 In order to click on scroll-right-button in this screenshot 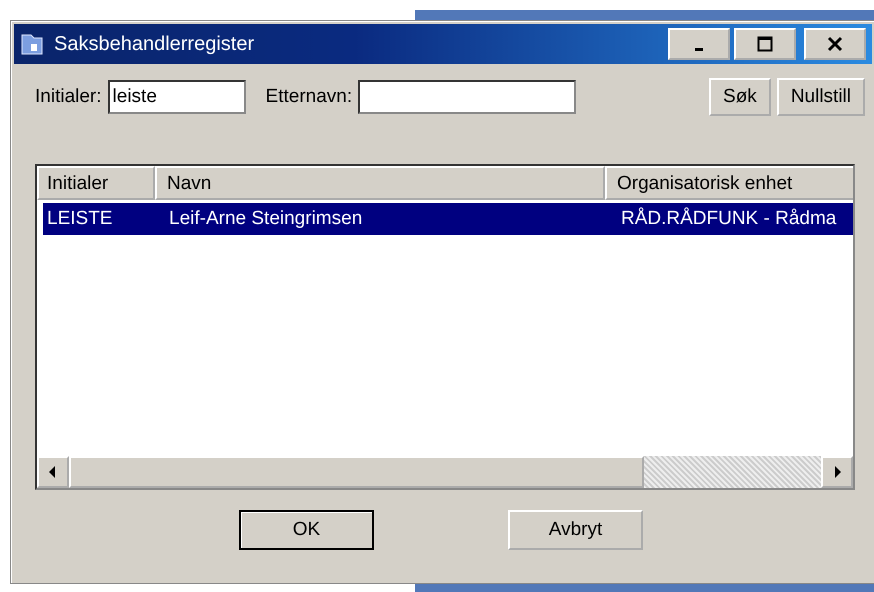, I will do `click(837, 472)`.